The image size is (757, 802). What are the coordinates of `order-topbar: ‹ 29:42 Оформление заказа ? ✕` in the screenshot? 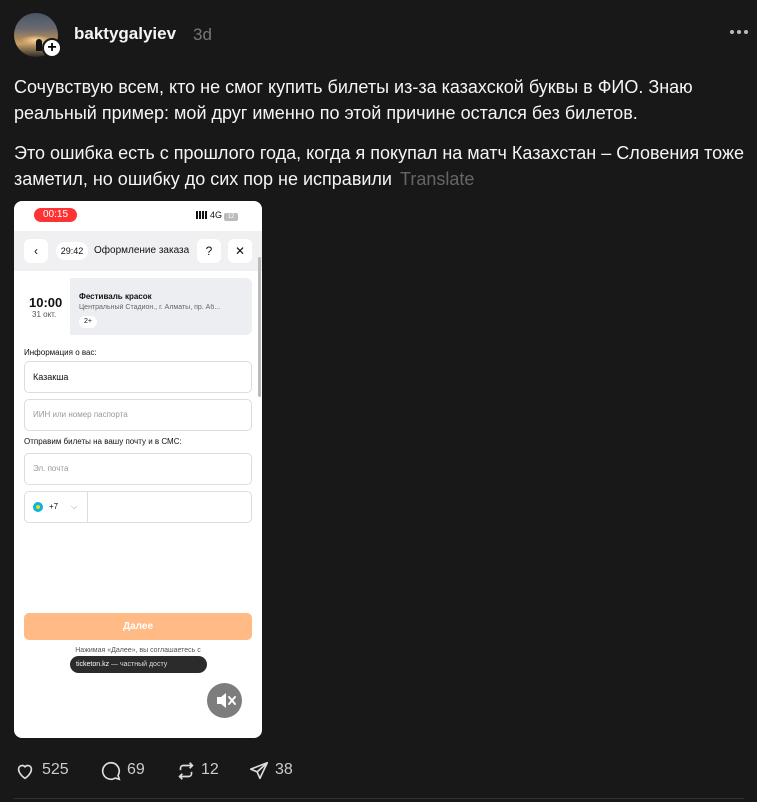 It's located at (138, 251).